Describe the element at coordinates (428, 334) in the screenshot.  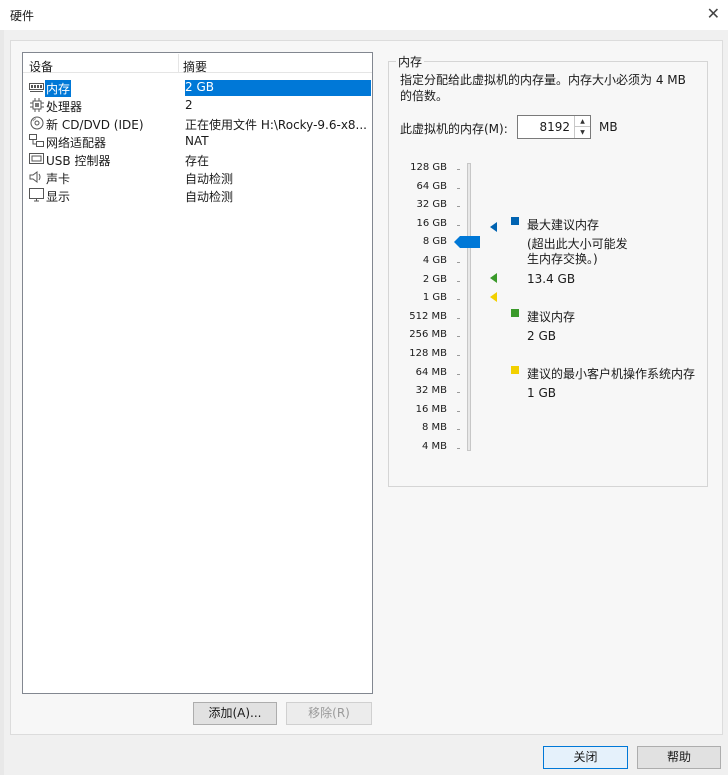
I see `scale-label: 256 MB` at that location.